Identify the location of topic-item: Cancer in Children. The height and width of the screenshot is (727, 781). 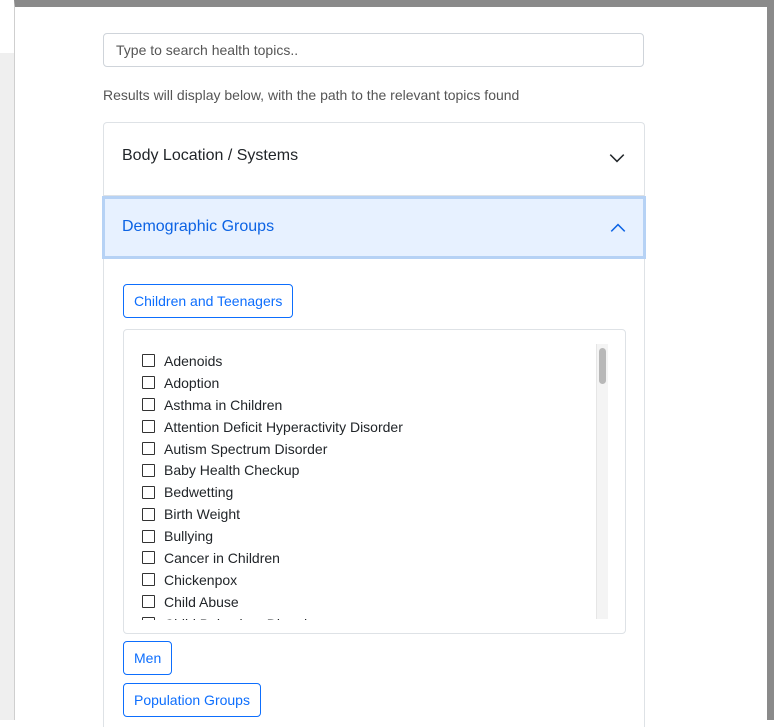
(367, 558).